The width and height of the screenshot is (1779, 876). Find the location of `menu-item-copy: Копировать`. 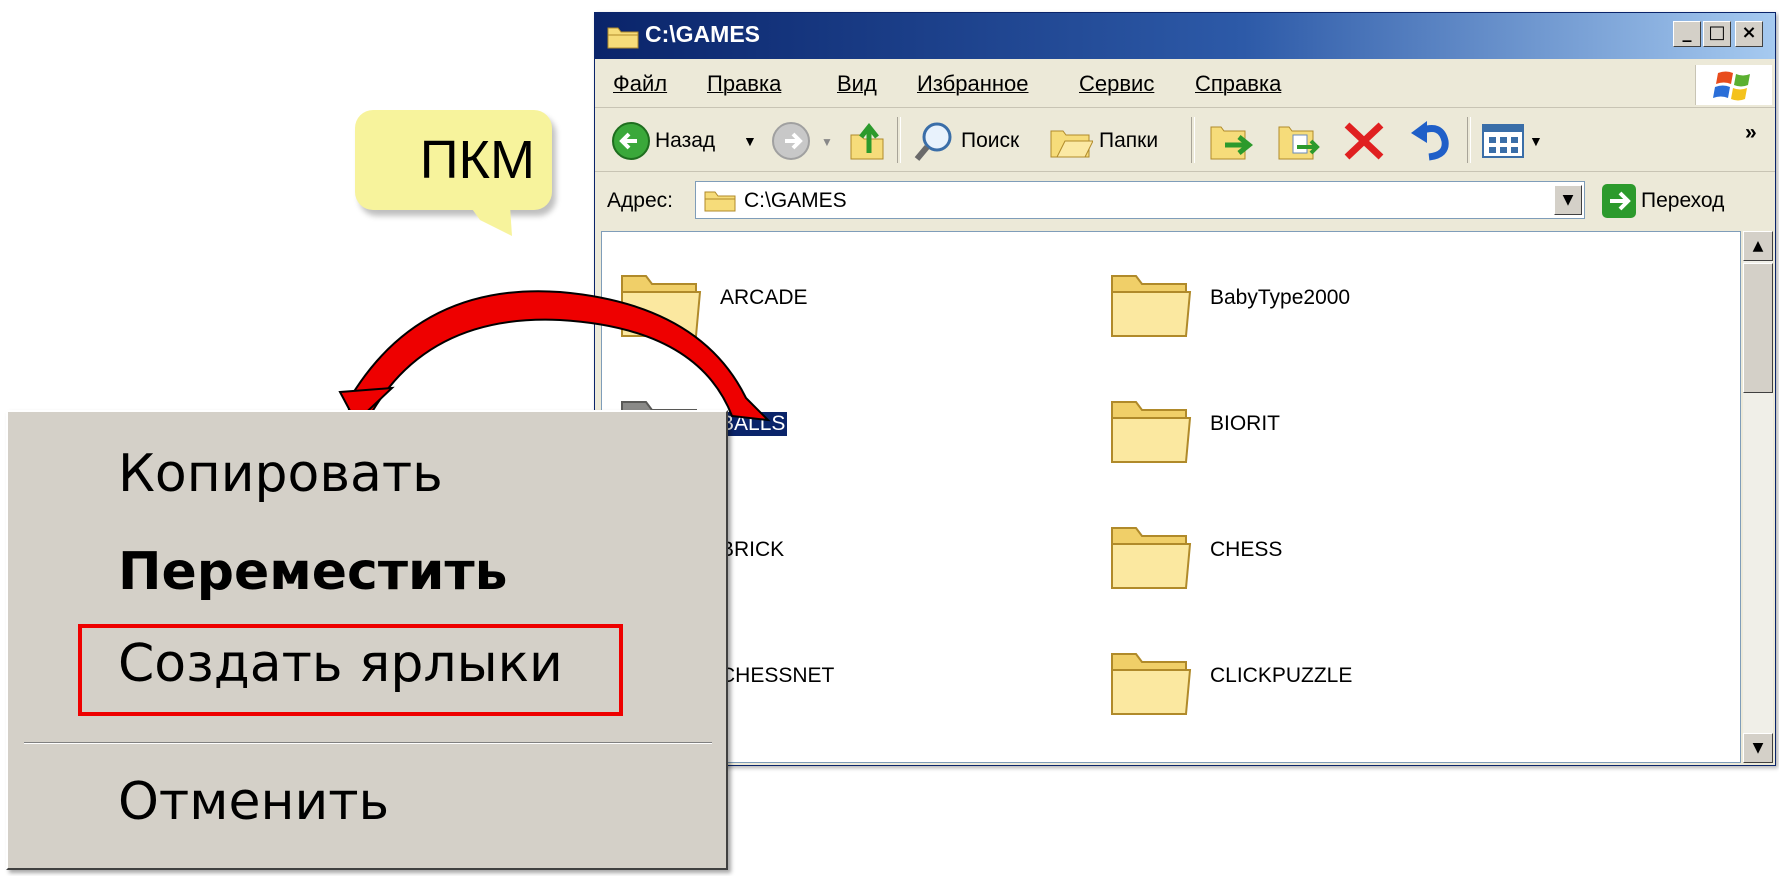

menu-item-copy: Копировать is located at coordinates (280, 474).